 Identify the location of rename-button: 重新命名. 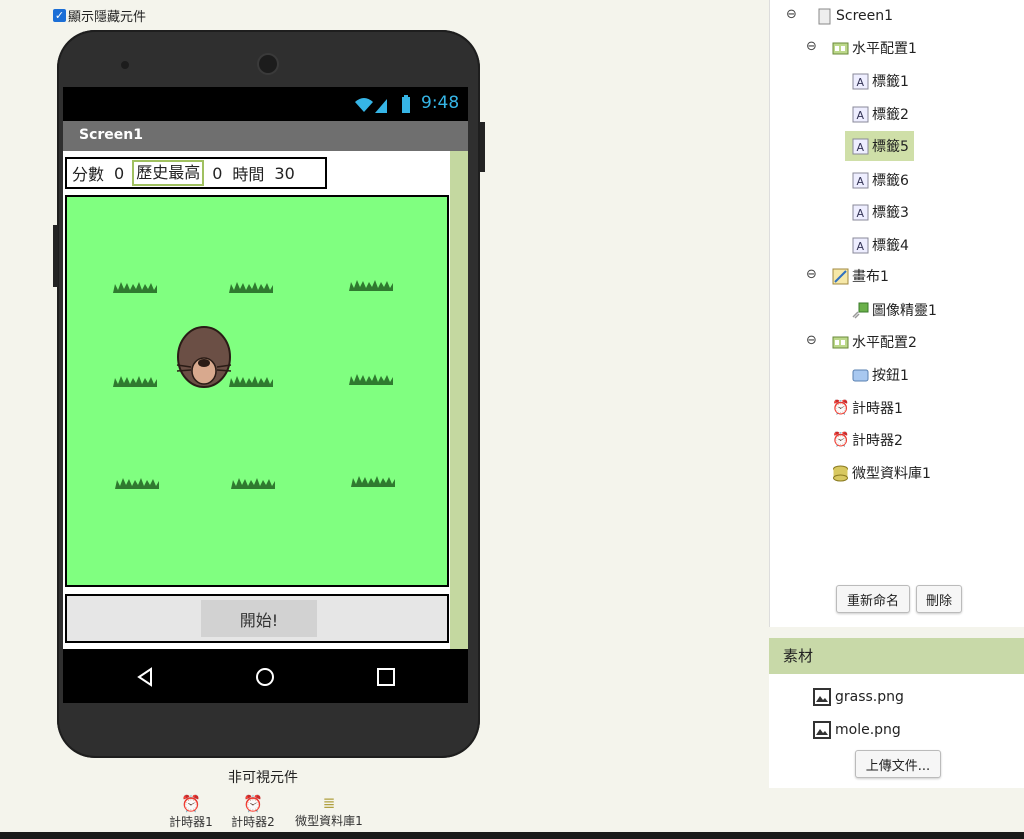
(873, 599).